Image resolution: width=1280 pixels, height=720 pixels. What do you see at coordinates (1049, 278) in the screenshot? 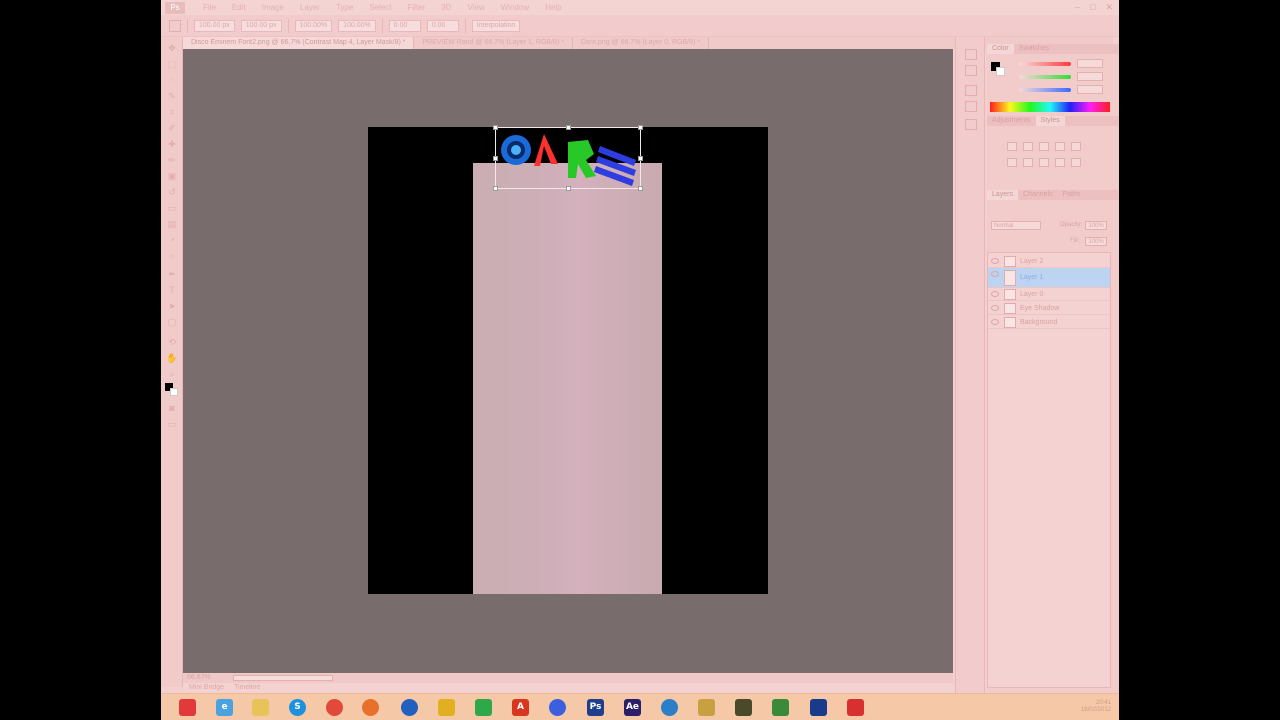
I see `layer-row-selected: Layer 1` at bounding box center [1049, 278].